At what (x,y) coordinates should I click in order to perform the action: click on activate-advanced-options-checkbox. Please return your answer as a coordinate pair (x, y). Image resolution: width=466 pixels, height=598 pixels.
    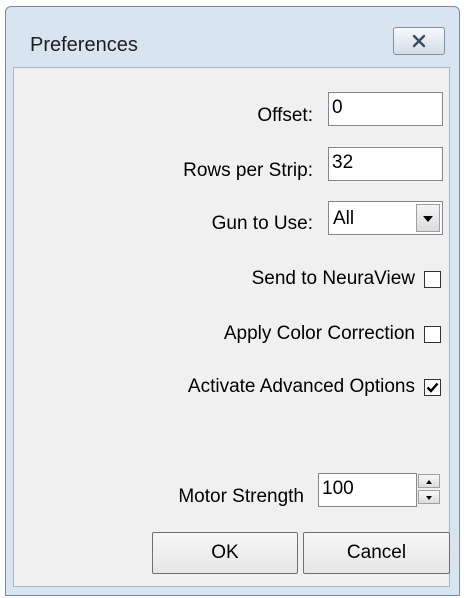
    Looking at the image, I should click on (432, 387).